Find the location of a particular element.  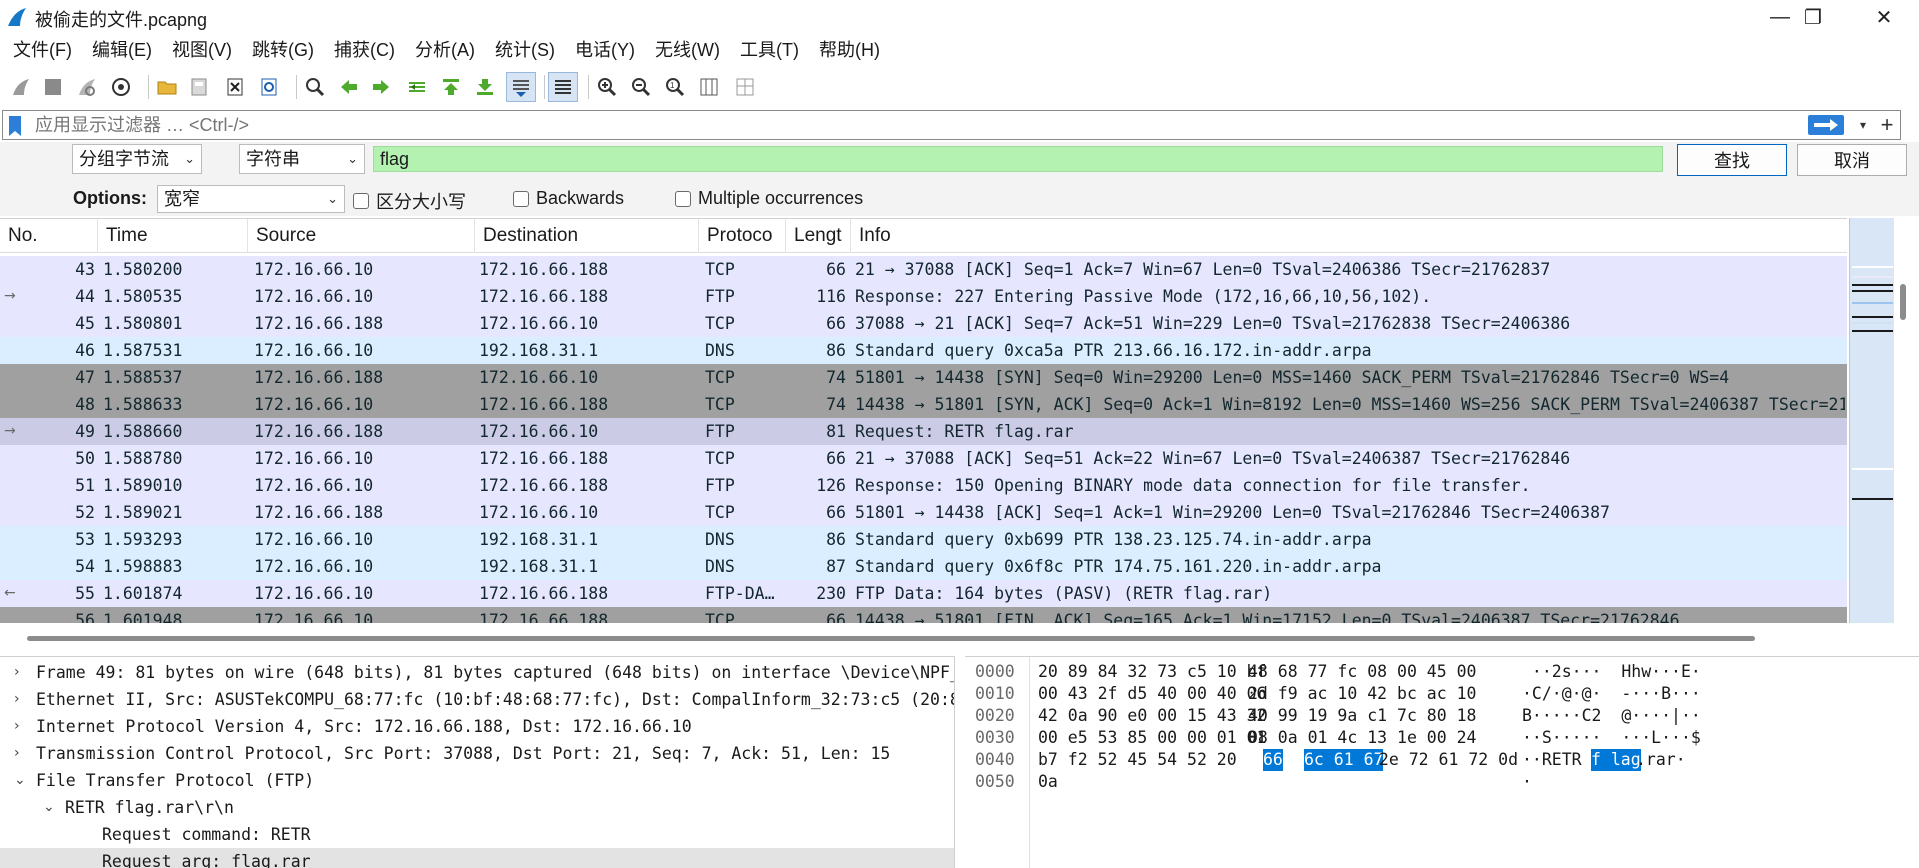

save-file-icon is located at coordinates (199, 87).